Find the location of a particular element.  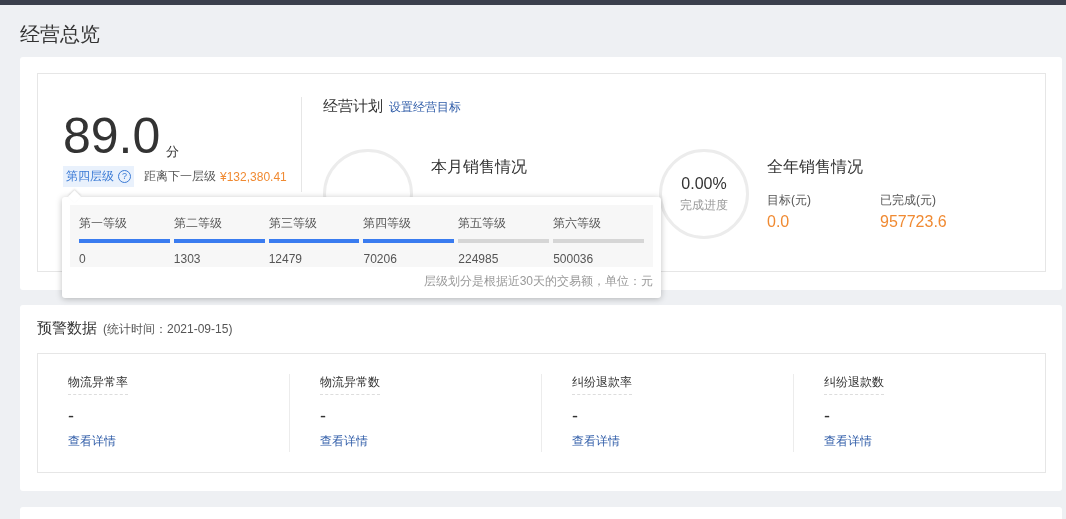

plan-title: 经营计划 is located at coordinates (353, 106).